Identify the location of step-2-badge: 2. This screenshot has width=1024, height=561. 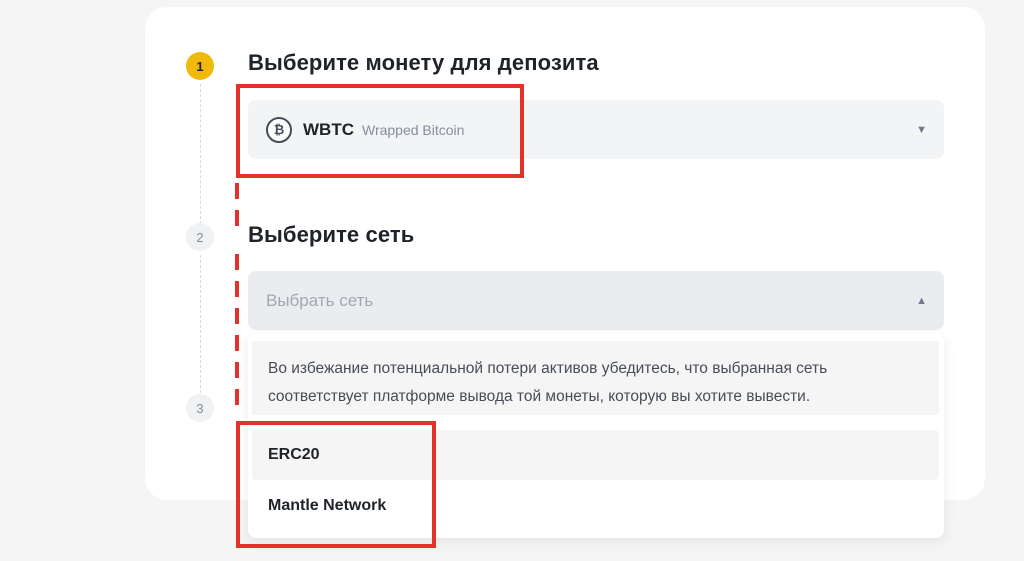
(200, 237).